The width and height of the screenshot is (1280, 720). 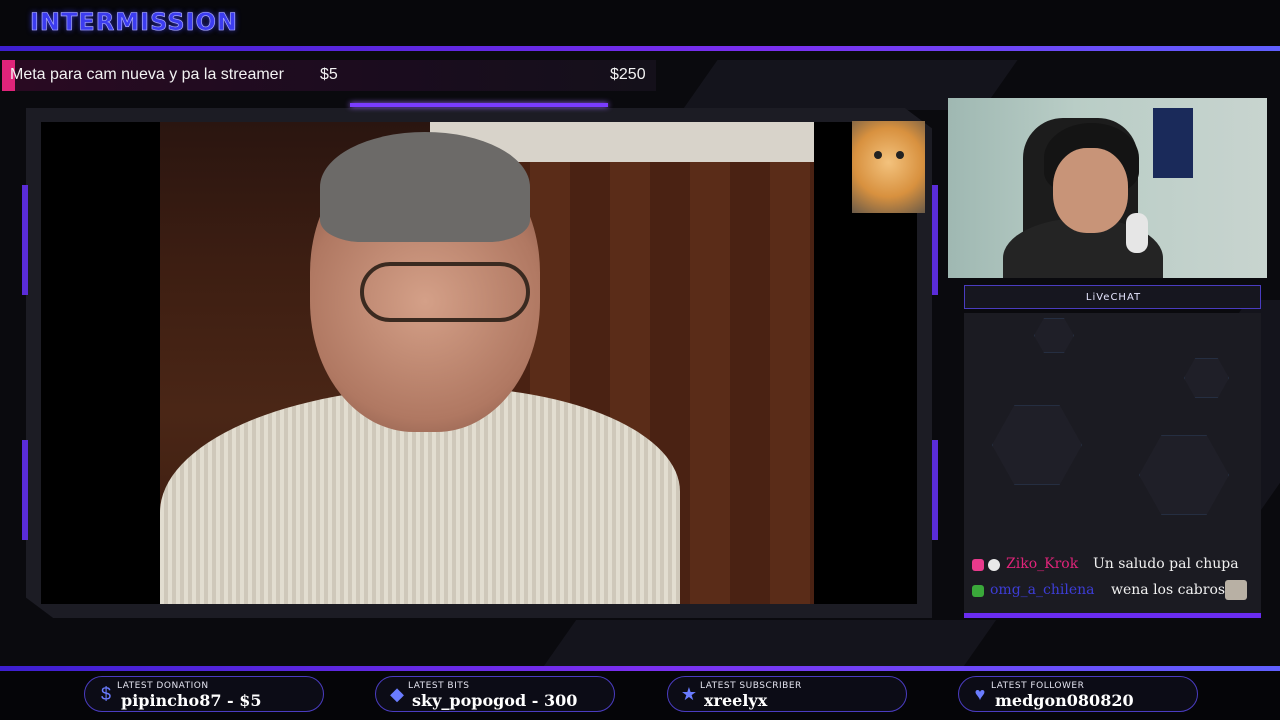 I want to click on dollar-icon: $, so click(x=105, y=694).